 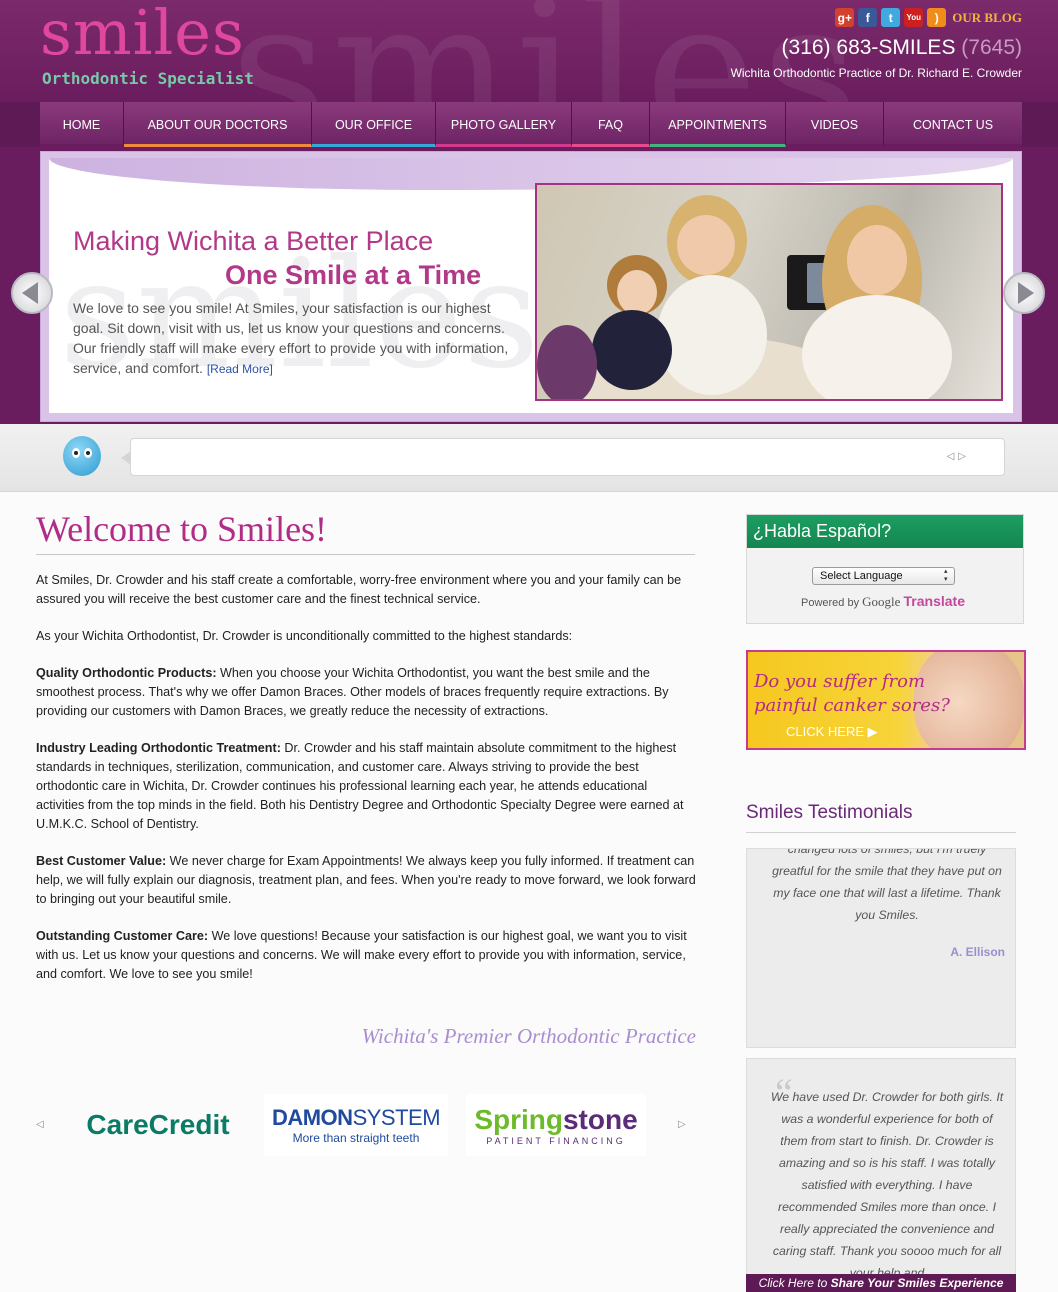 What do you see at coordinates (914, 17) in the screenshot?
I see `youtube-icon: You` at bounding box center [914, 17].